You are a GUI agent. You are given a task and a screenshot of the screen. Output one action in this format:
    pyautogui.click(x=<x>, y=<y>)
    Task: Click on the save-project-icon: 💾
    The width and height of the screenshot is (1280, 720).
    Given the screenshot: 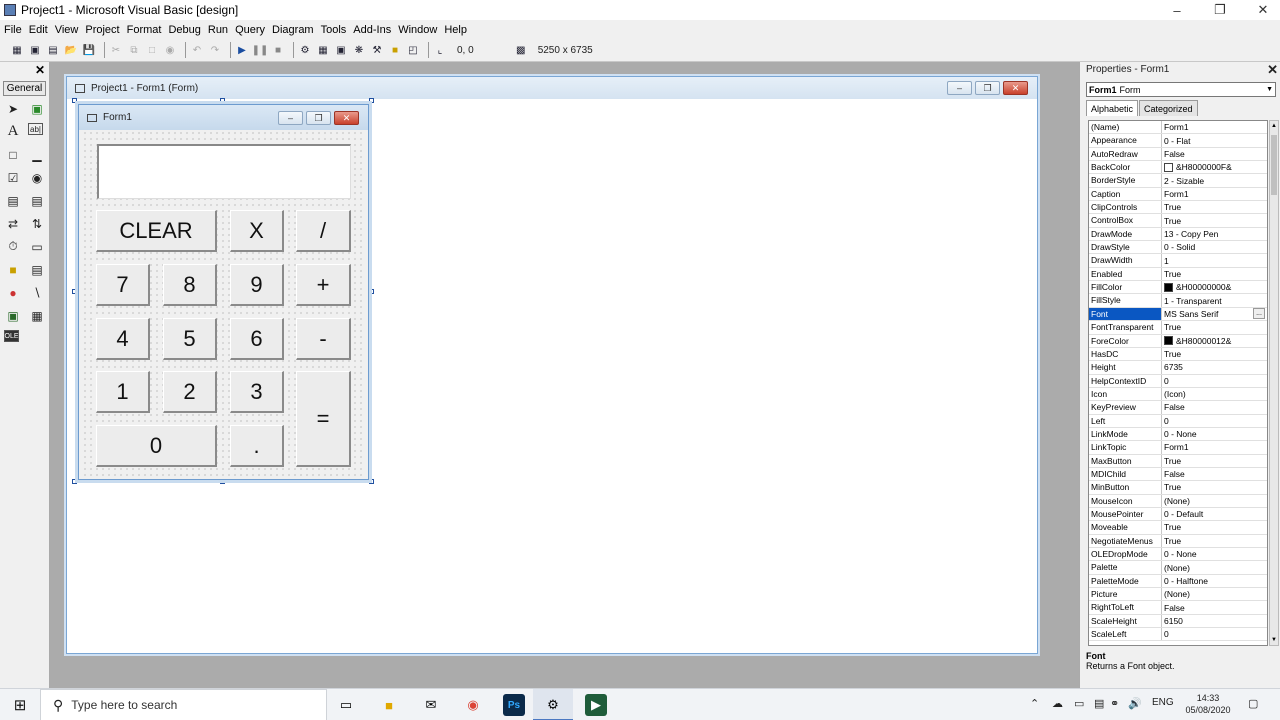 What is the action you would take?
    pyautogui.click(x=89, y=50)
    